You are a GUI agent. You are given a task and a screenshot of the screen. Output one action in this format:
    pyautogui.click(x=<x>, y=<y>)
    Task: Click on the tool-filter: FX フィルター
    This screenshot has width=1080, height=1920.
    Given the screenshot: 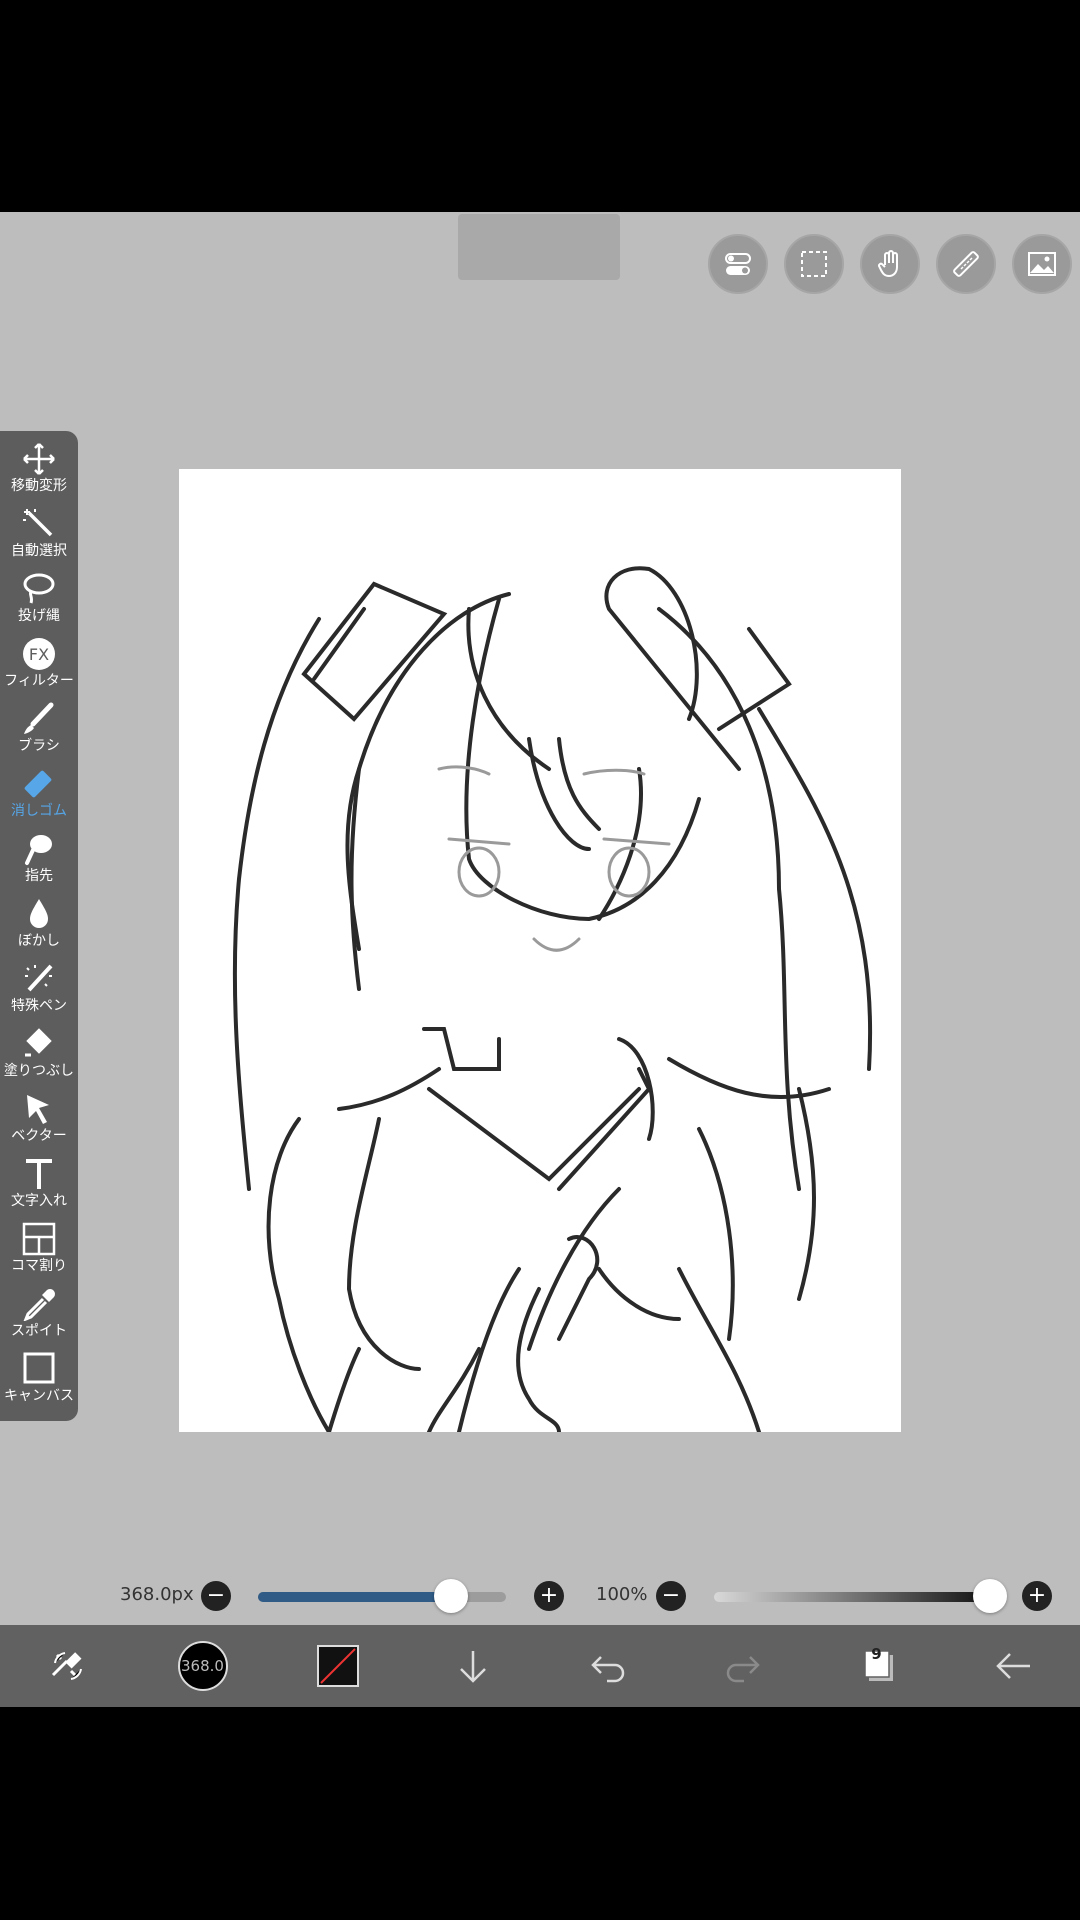 What is the action you would take?
    pyautogui.click(x=39, y=668)
    